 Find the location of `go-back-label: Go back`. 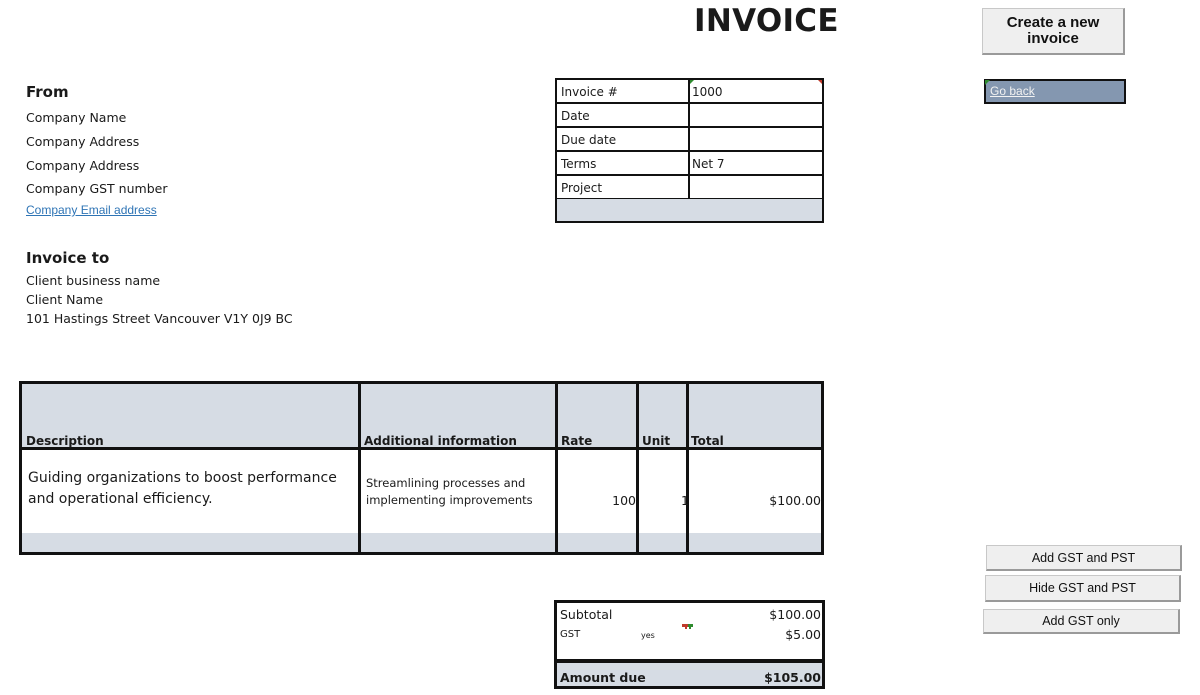

go-back-label: Go back is located at coordinates (1012, 91).